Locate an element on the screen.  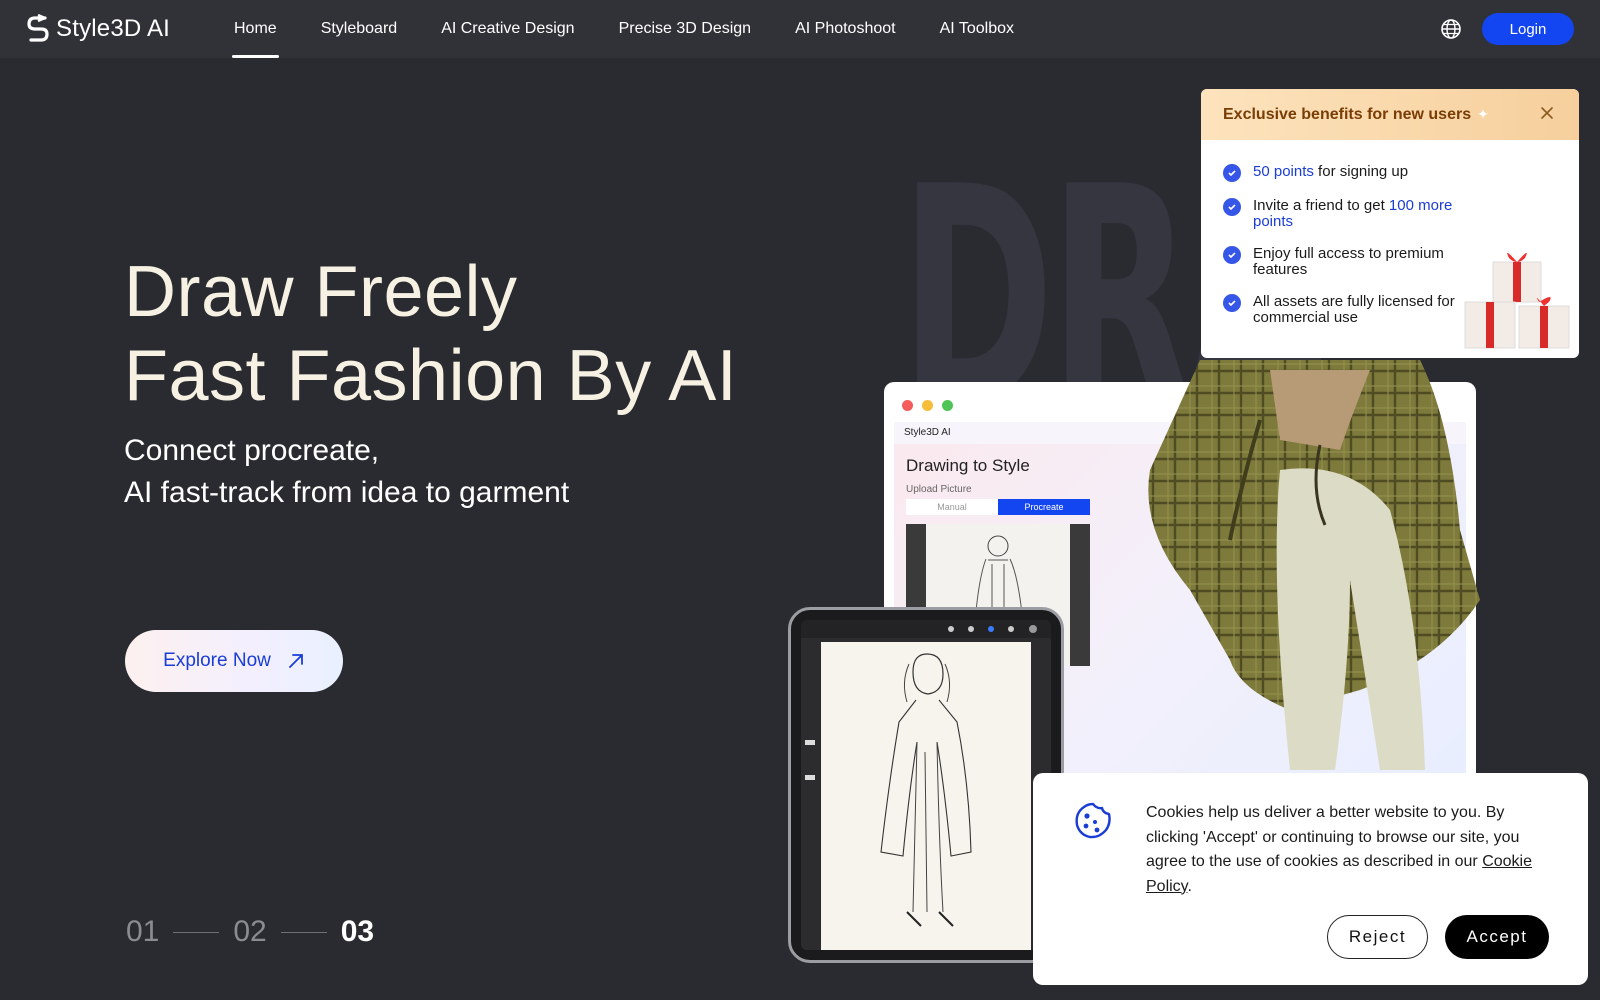
mockup-tab-procreate: Procreate is located at coordinates (1044, 507).